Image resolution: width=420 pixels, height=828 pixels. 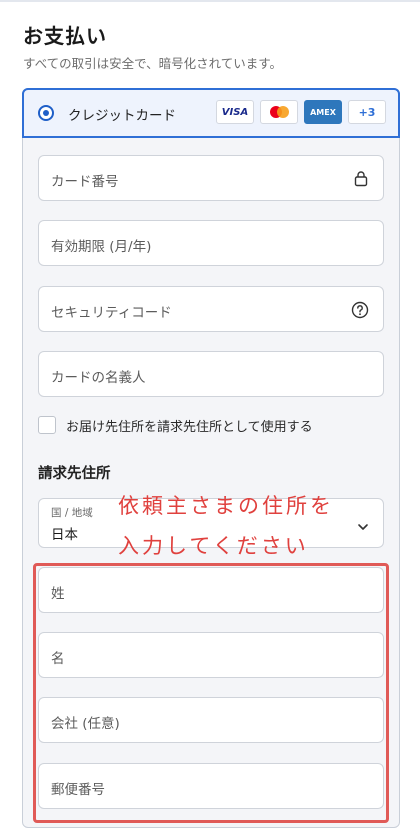 I want to click on cardholder-name-placeholder: カードの名義人, so click(x=98, y=378).